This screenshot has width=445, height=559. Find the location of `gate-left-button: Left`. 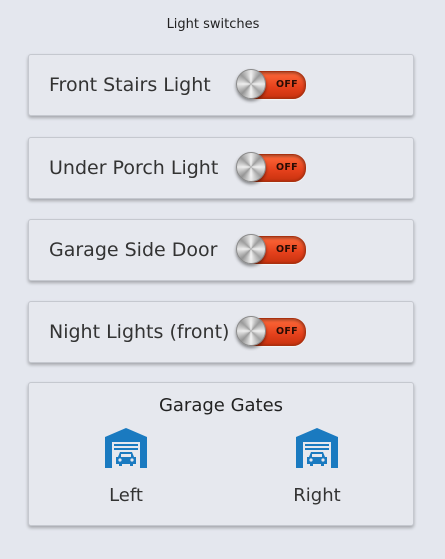

gate-left-button: Left is located at coordinates (126, 466).